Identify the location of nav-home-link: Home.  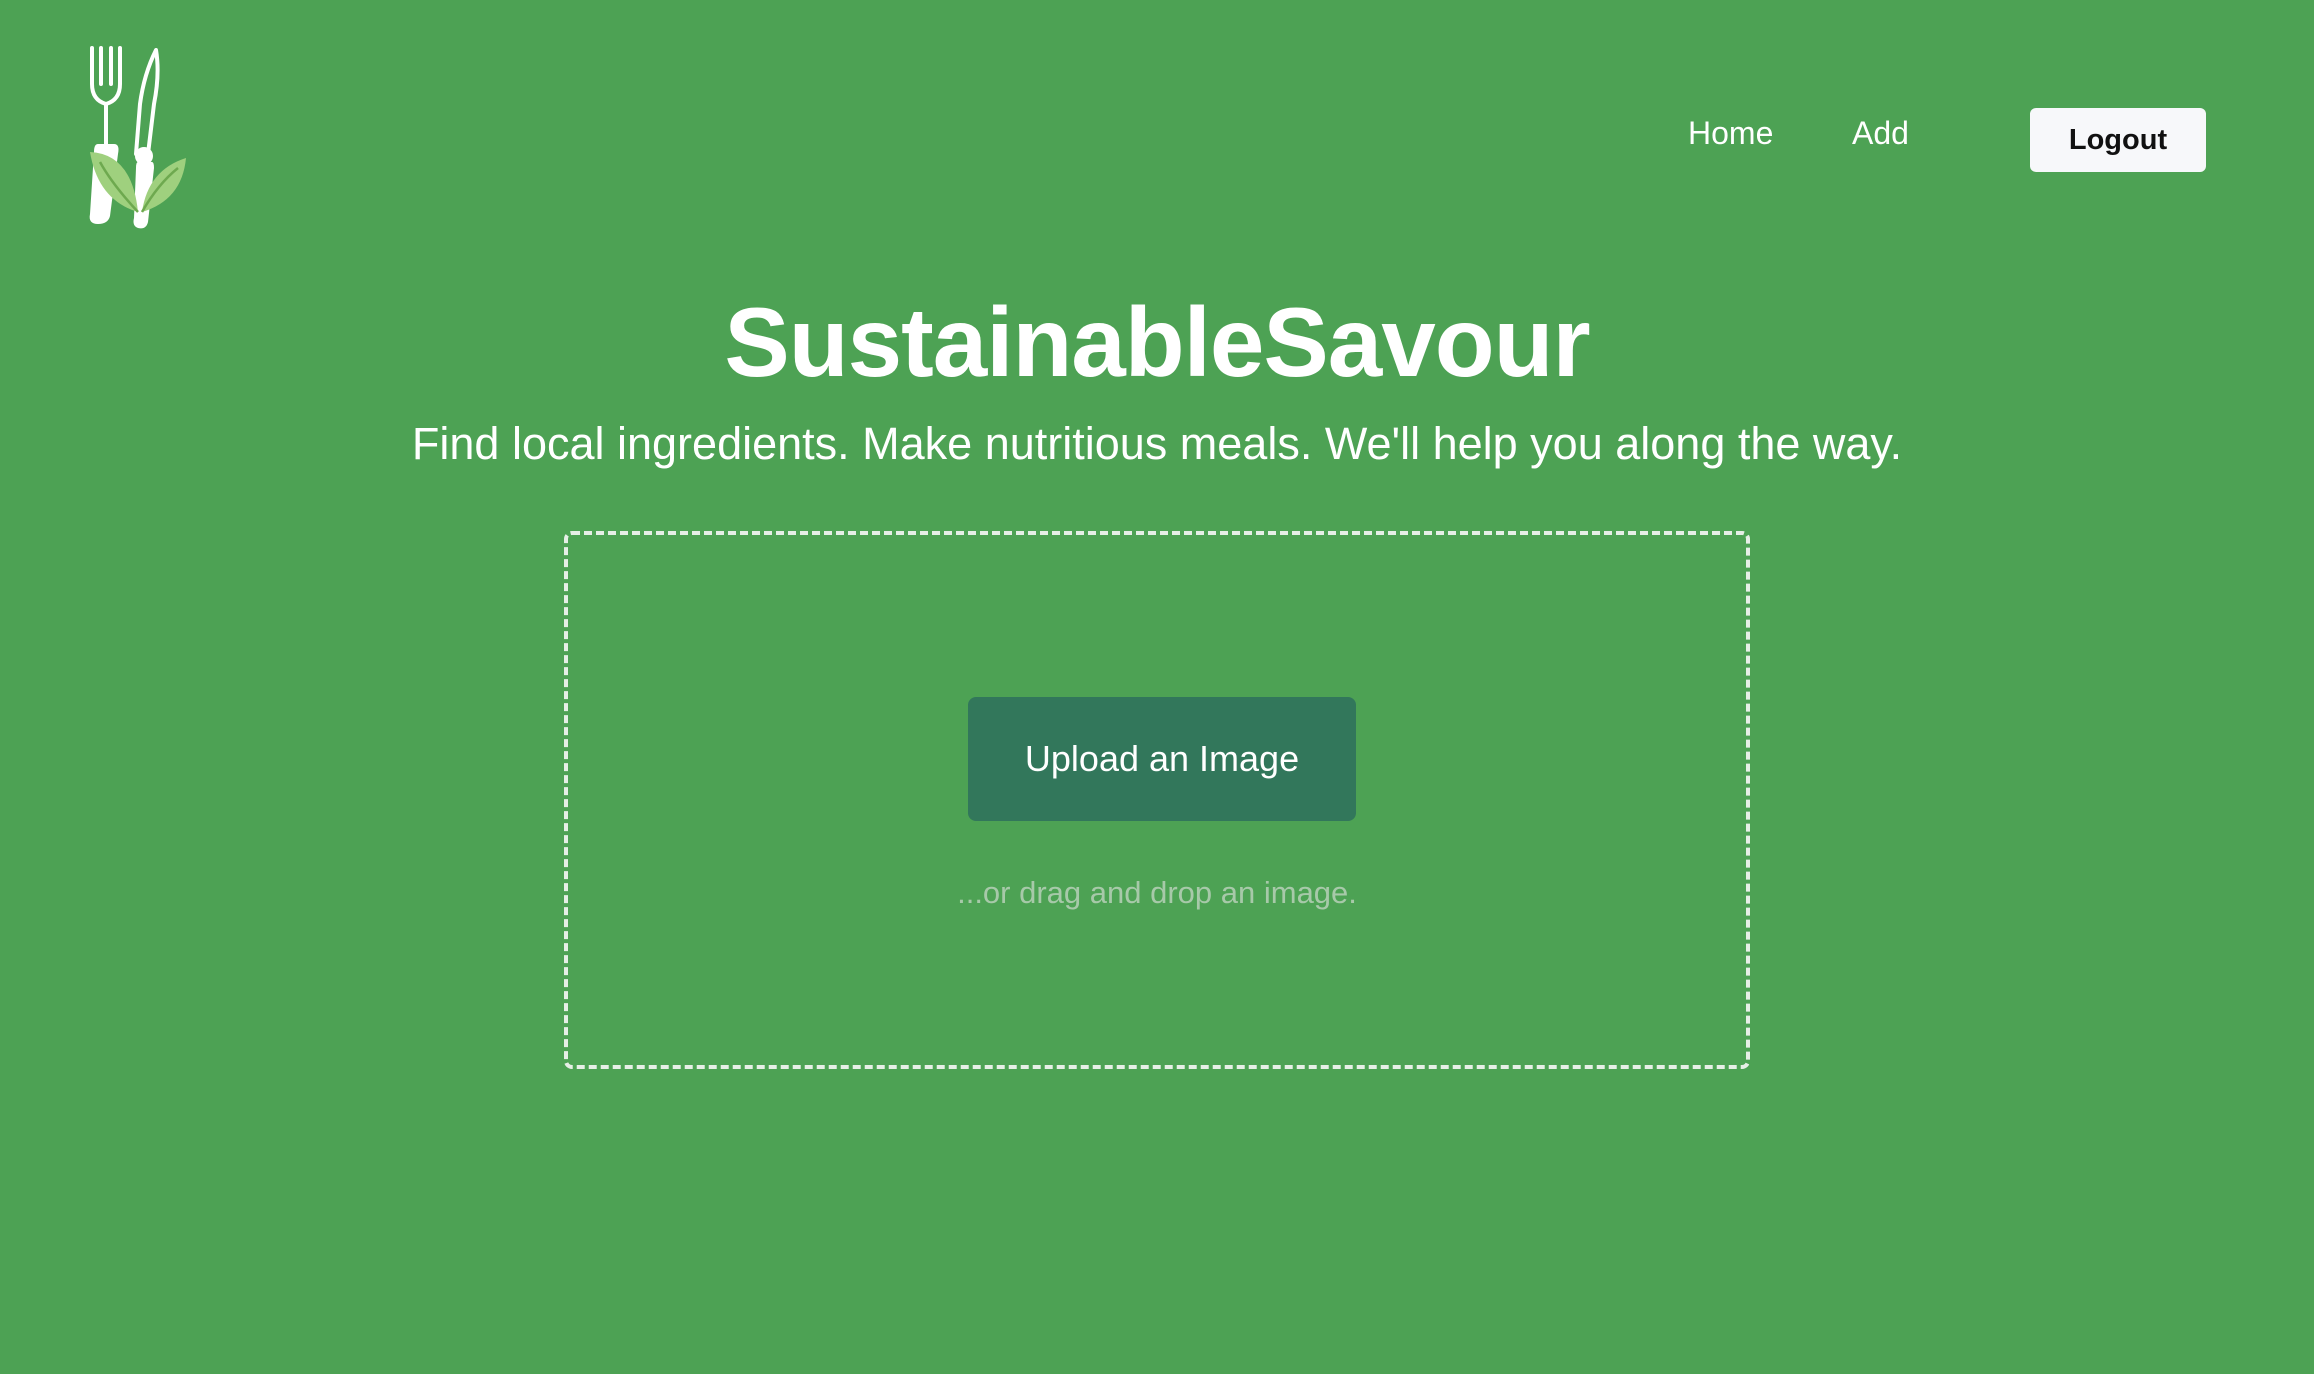
(1730, 133).